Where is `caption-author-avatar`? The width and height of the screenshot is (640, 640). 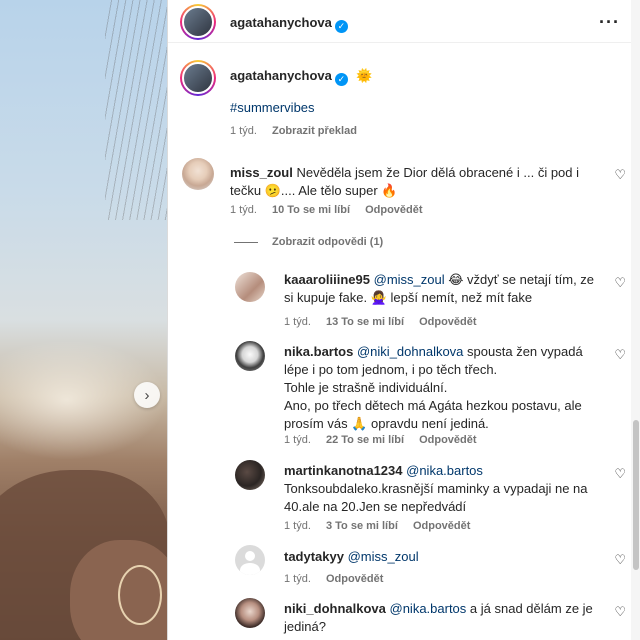
caption-author-avatar is located at coordinates (198, 78).